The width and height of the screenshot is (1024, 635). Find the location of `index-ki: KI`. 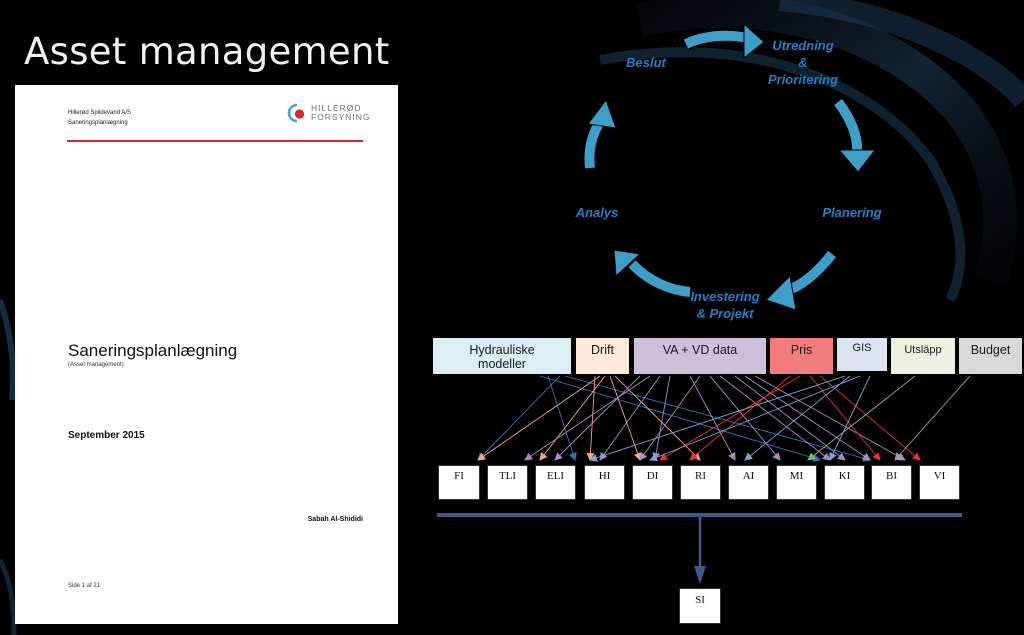

index-ki: KI is located at coordinates (844, 482).